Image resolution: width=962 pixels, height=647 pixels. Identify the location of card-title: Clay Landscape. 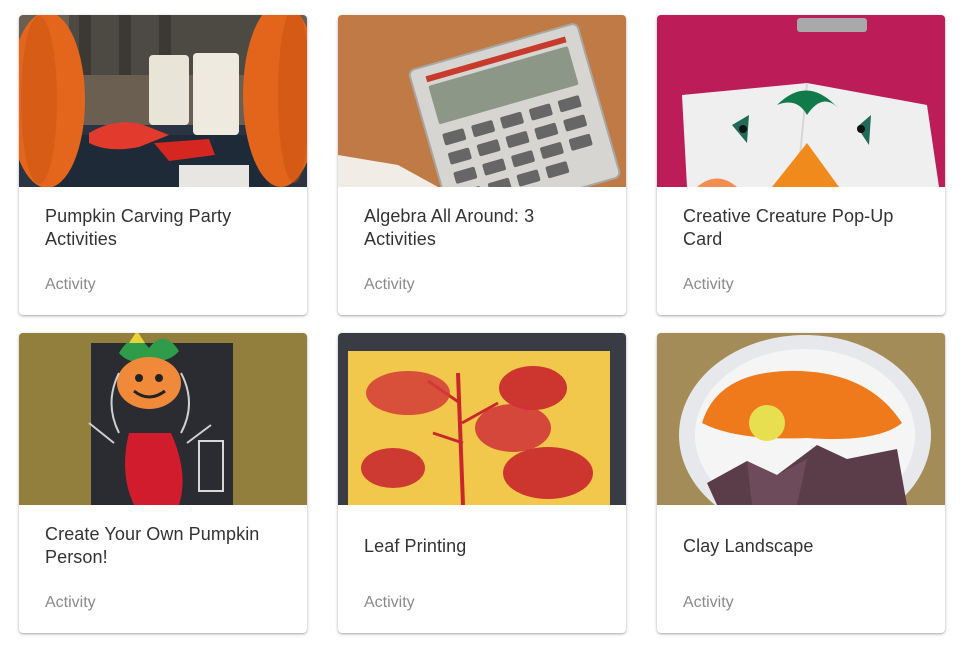
(801, 546).